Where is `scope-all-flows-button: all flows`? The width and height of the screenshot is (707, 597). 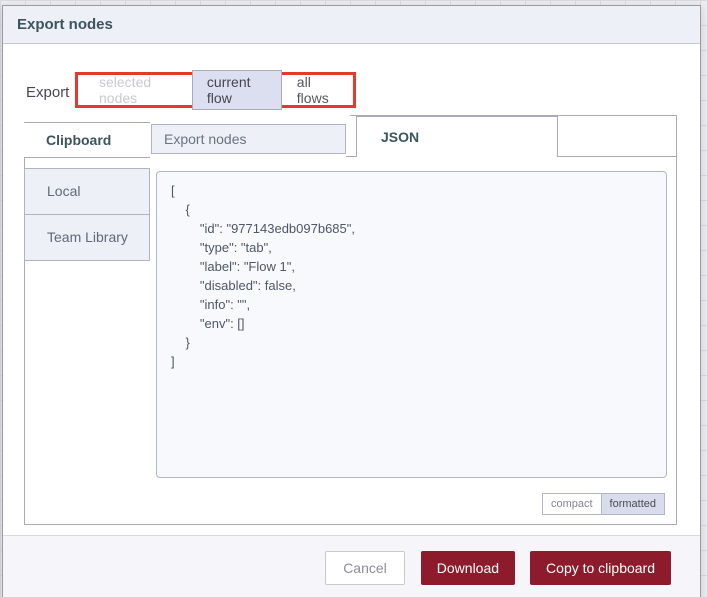
scope-all-flows-button: all flows is located at coordinates (317, 90).